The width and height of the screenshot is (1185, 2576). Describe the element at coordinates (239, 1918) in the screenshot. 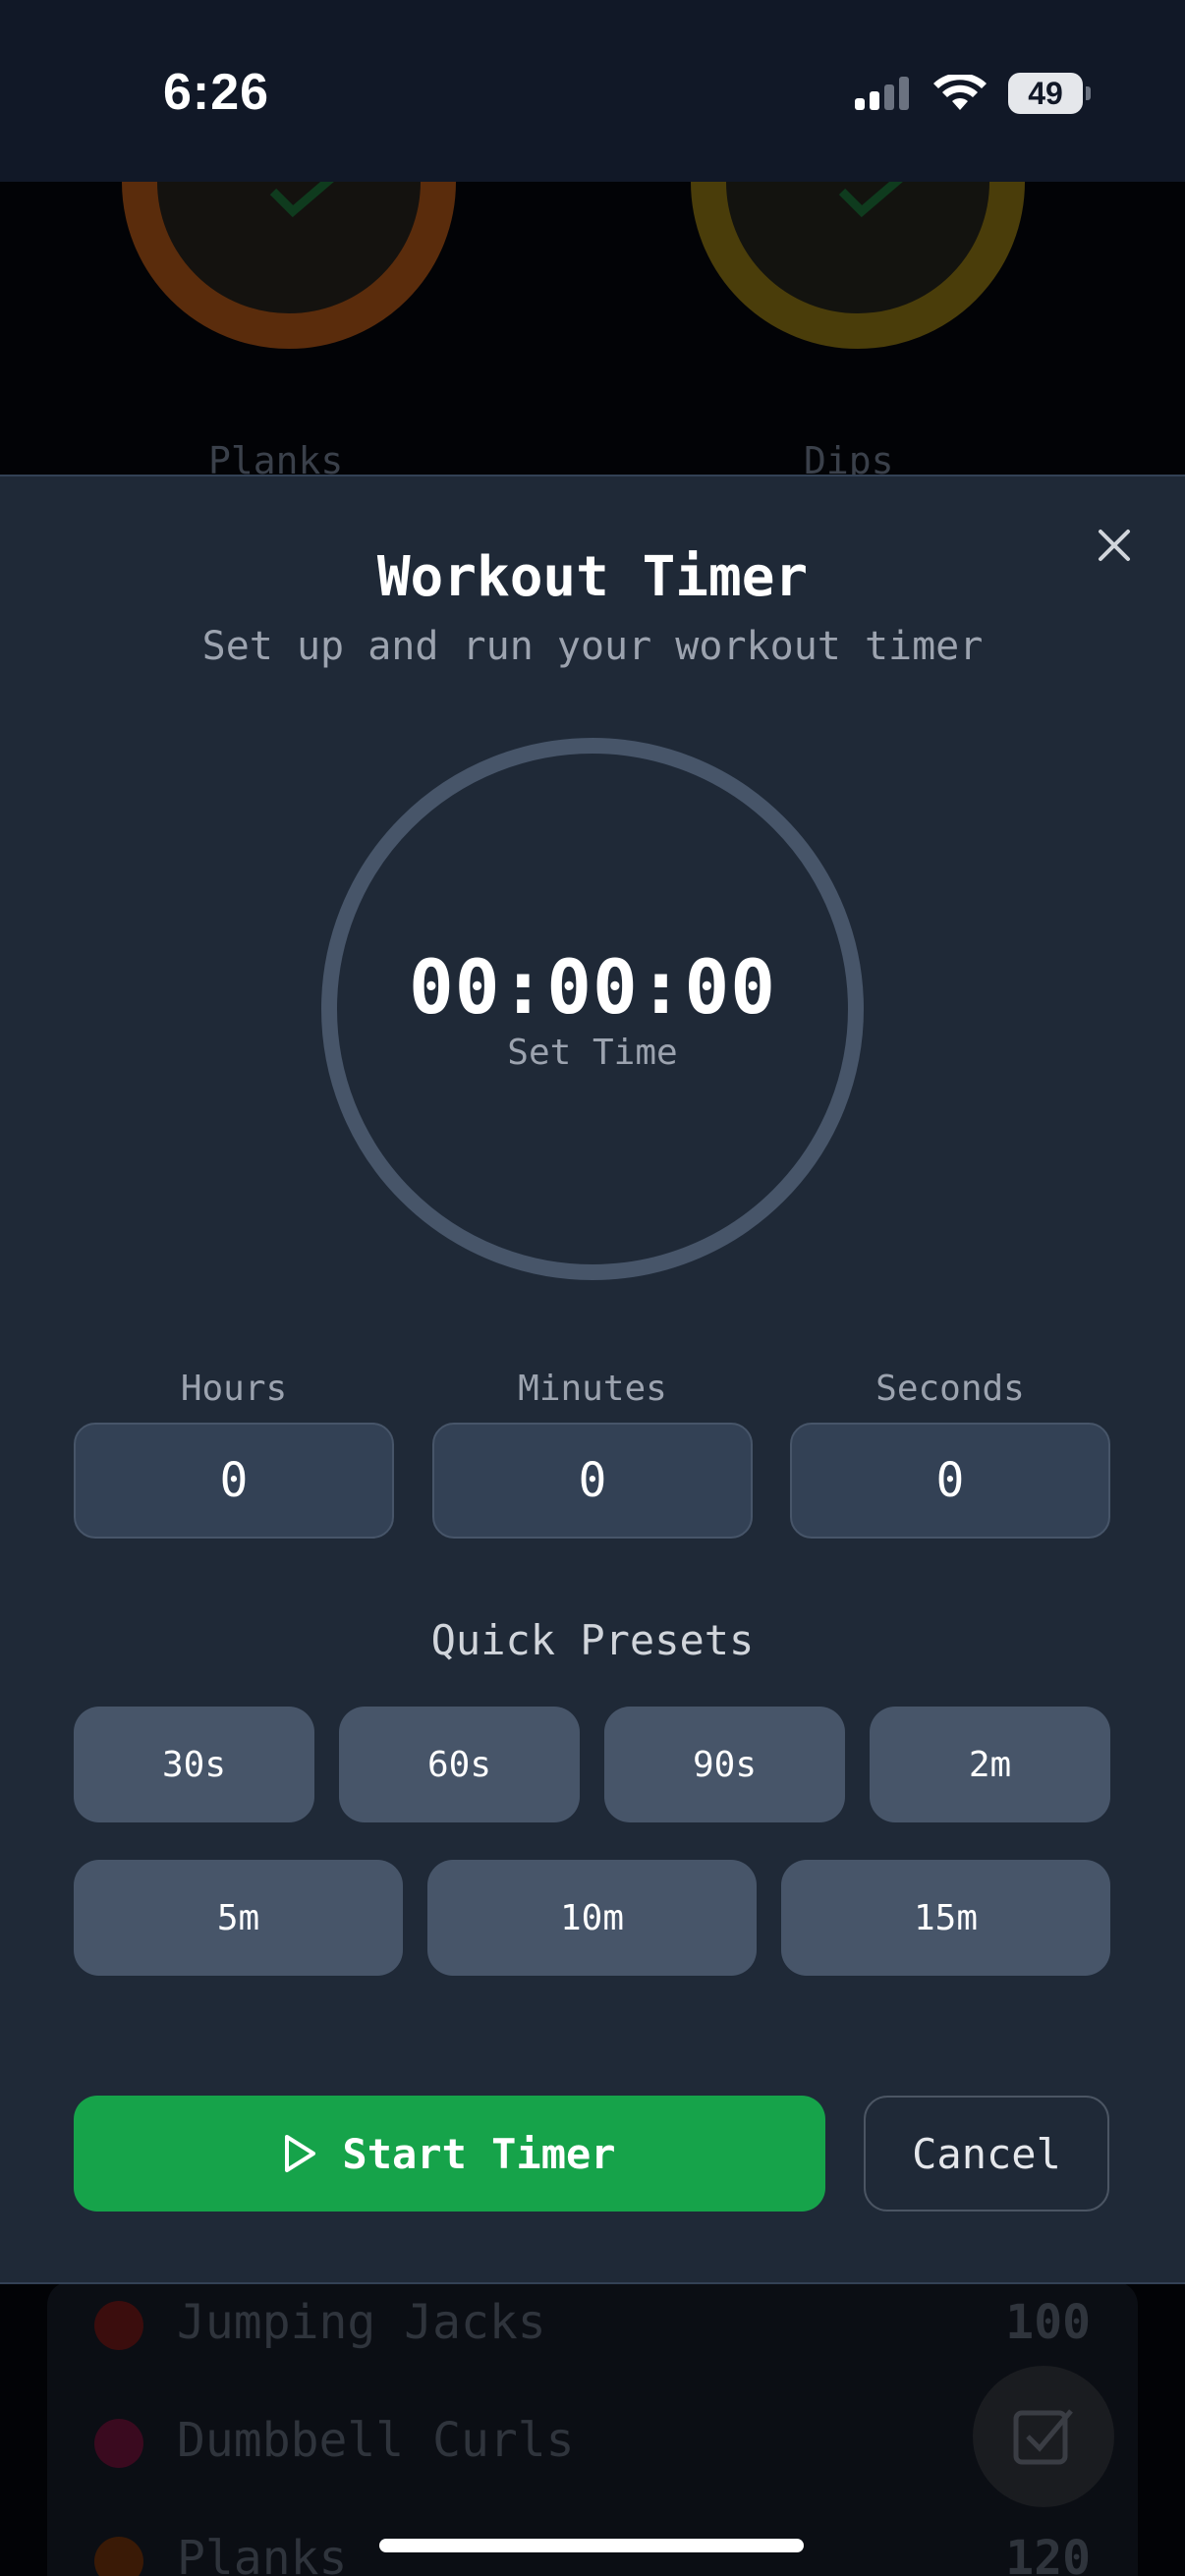

I see `preset-button-5m: 5m` at that location.